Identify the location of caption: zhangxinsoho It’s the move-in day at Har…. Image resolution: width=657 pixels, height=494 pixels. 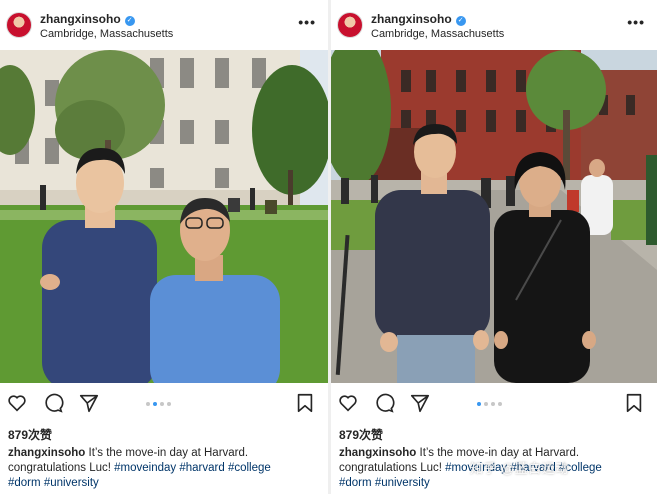
(167, 468).